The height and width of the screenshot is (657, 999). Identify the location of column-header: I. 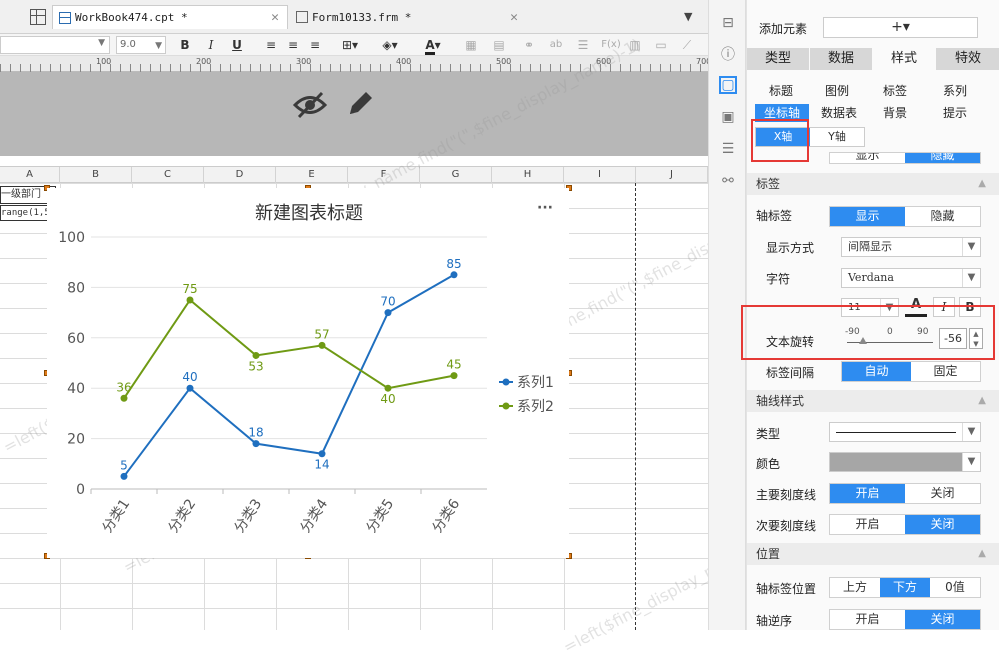
(600, 175).